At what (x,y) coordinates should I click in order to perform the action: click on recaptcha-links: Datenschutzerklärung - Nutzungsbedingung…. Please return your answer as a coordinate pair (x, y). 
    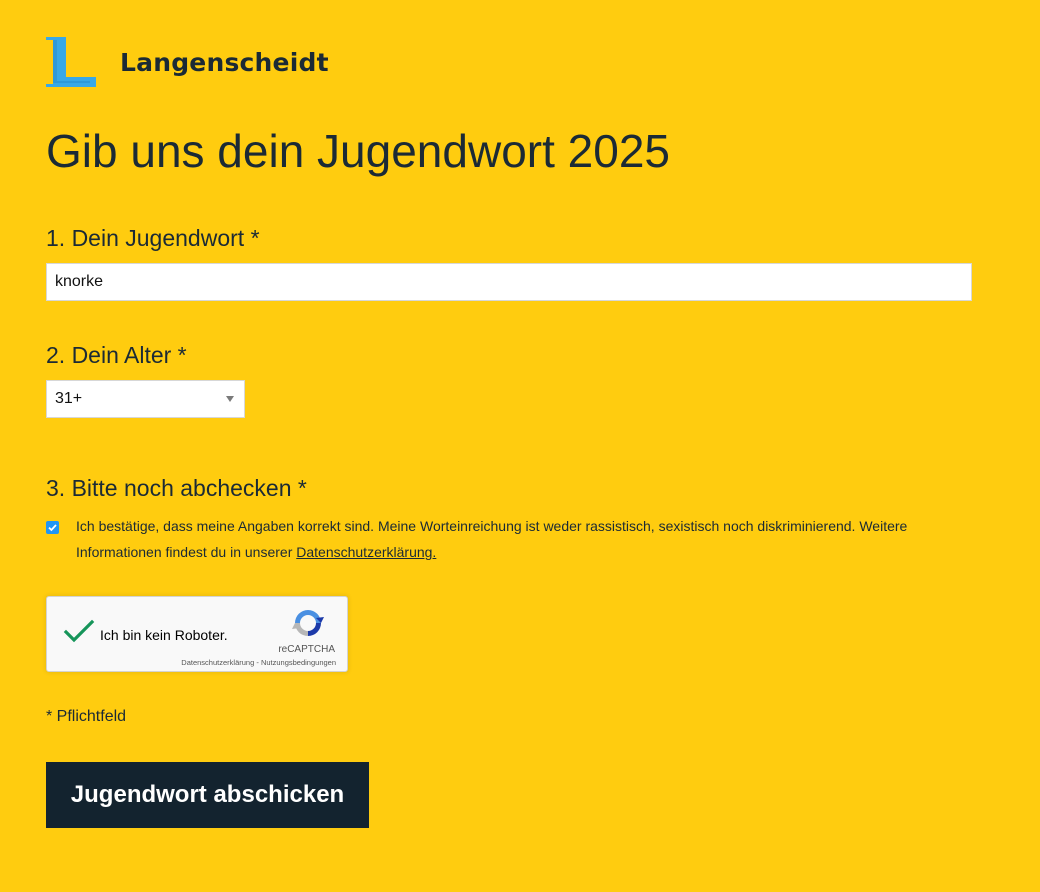
    Looking at the image, I should click on (258, 662).